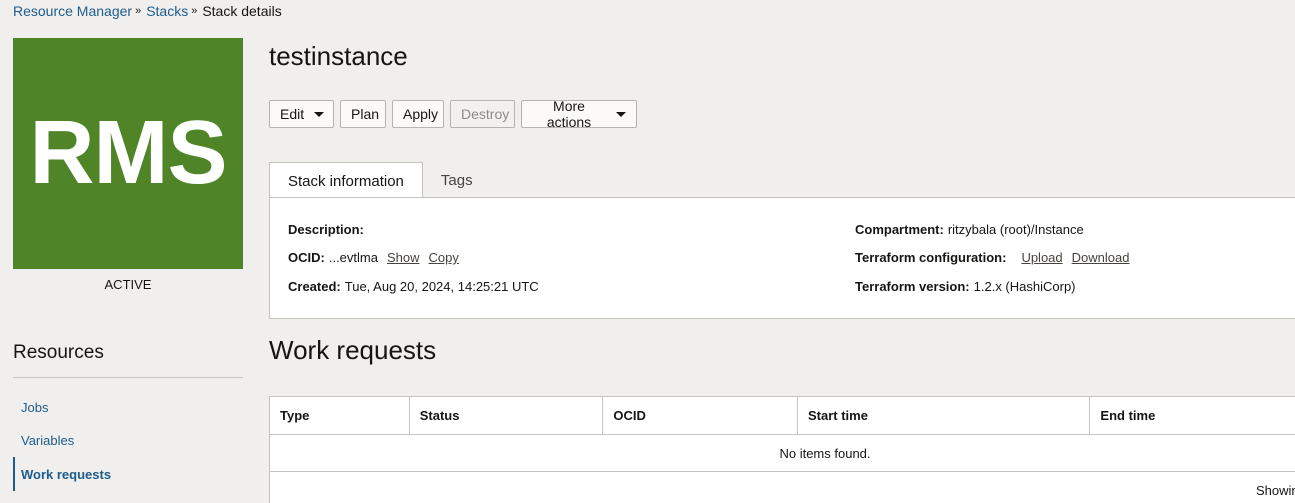 This screenshot has height=503, width=1295. I want to click on sidebar-item-variables: Variables, so click(128, 440).